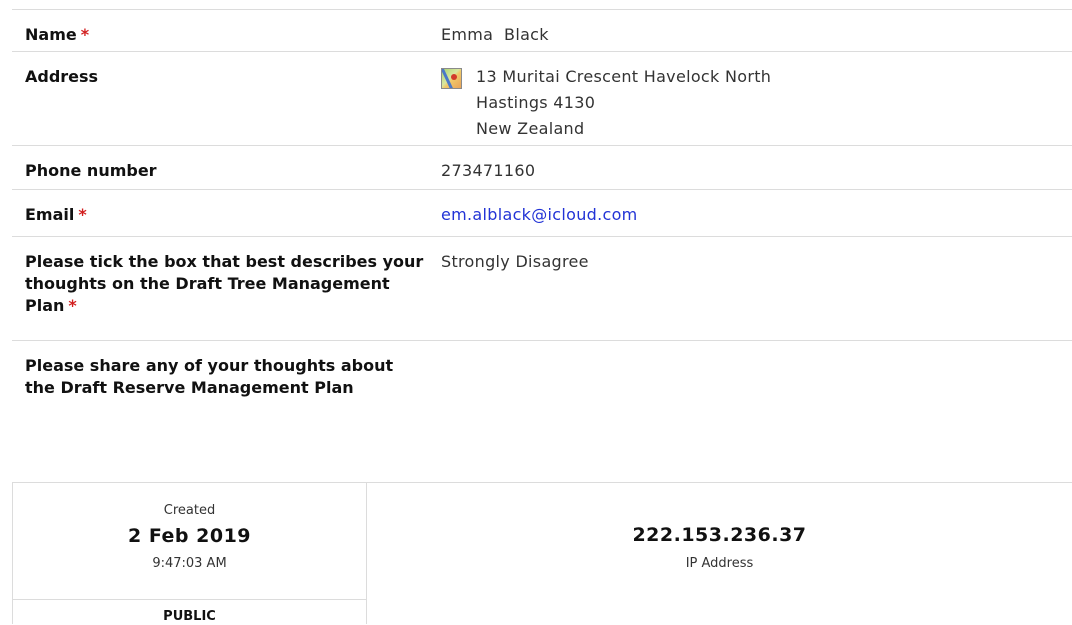 This screenshot has height=625, width=1072. I want to click on created-label: Created, so click(189, 510).